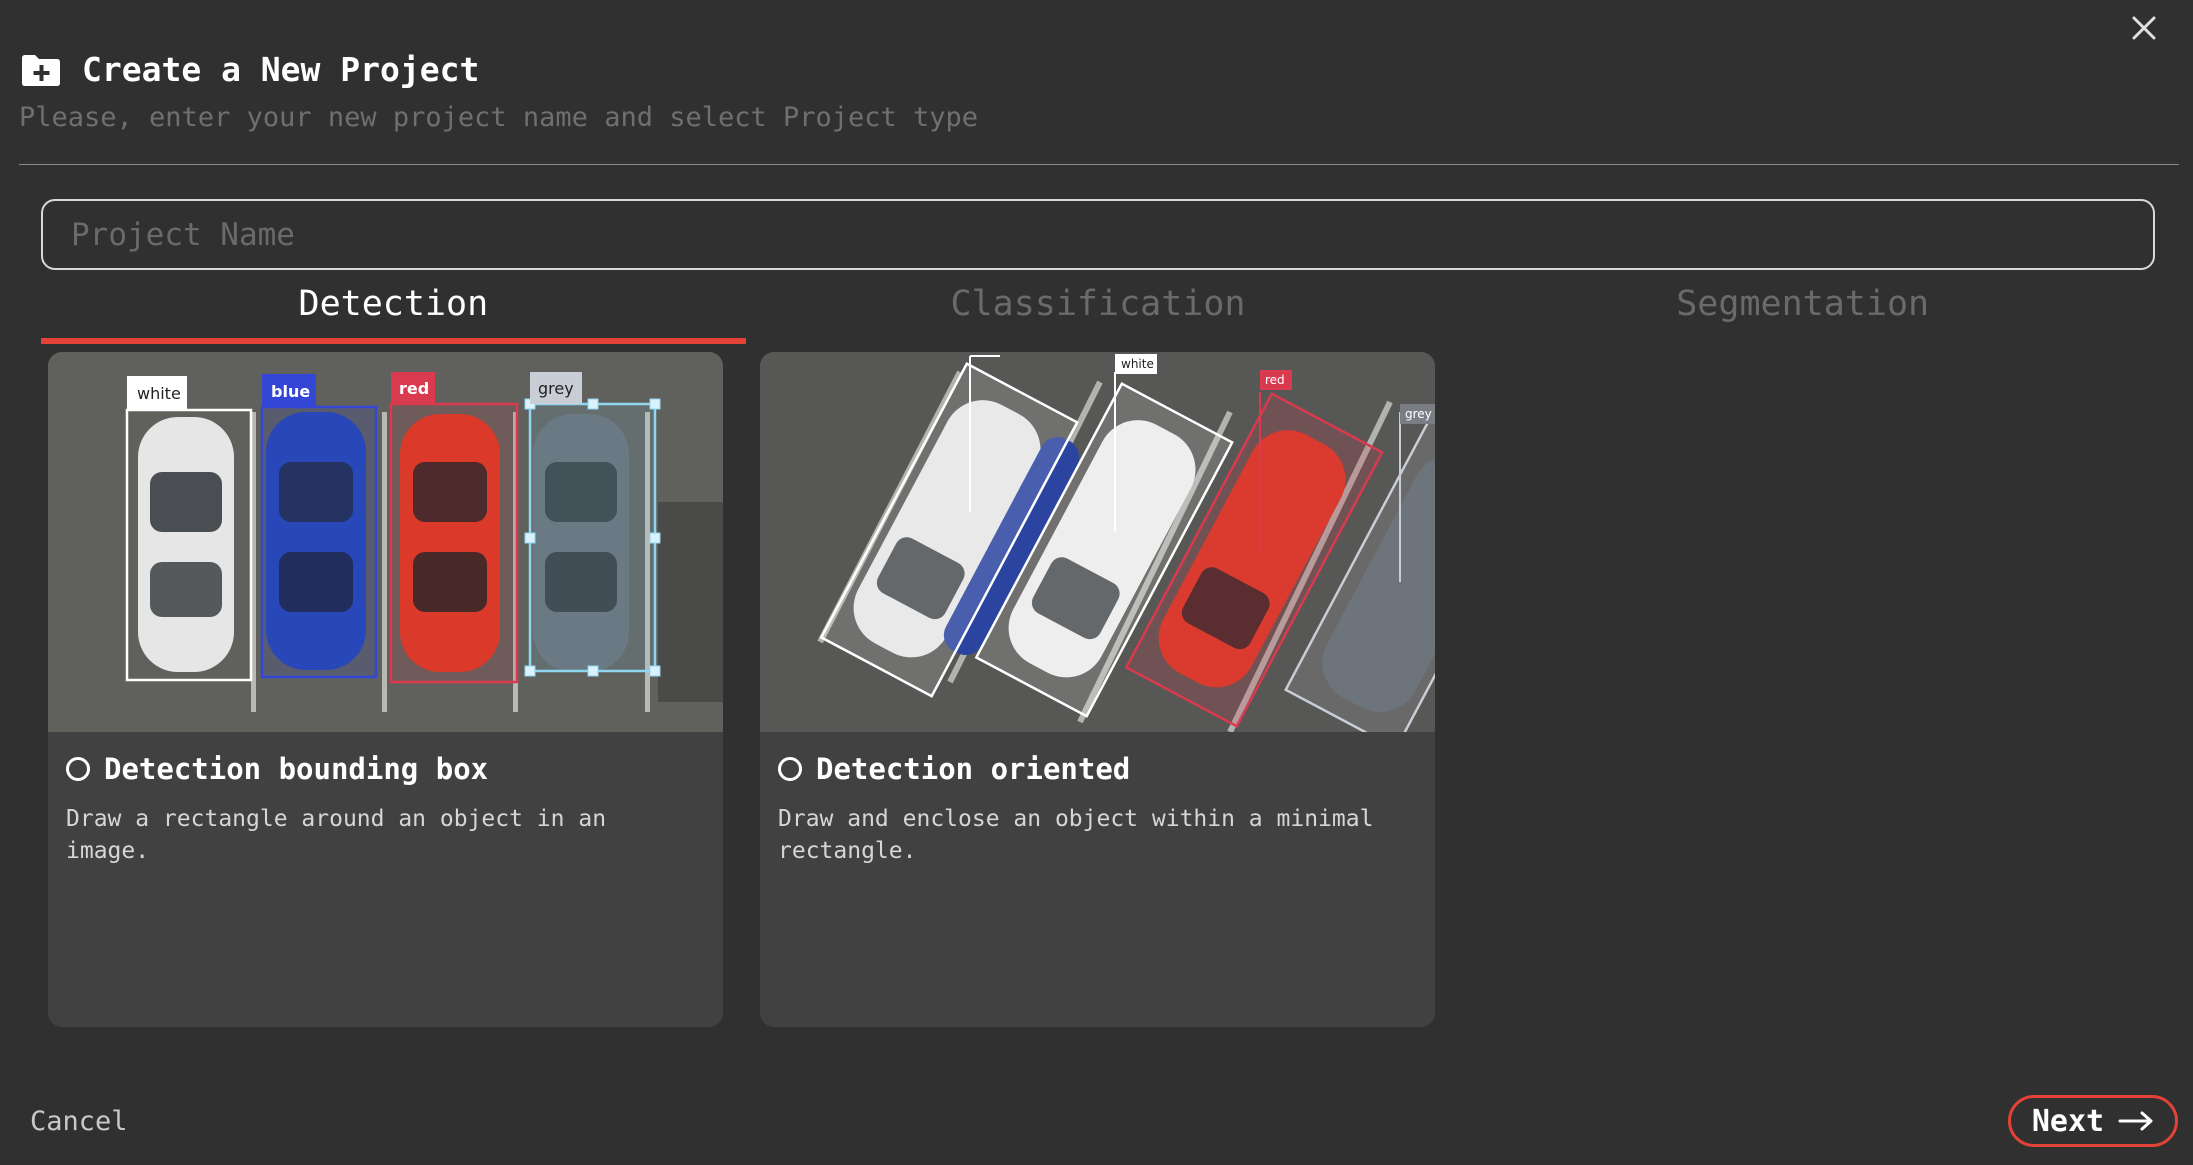  What do you see at coordinates (393, 311) in the screenshot?
I see `tab-detection: Detection` at bounding box center [393, 311].